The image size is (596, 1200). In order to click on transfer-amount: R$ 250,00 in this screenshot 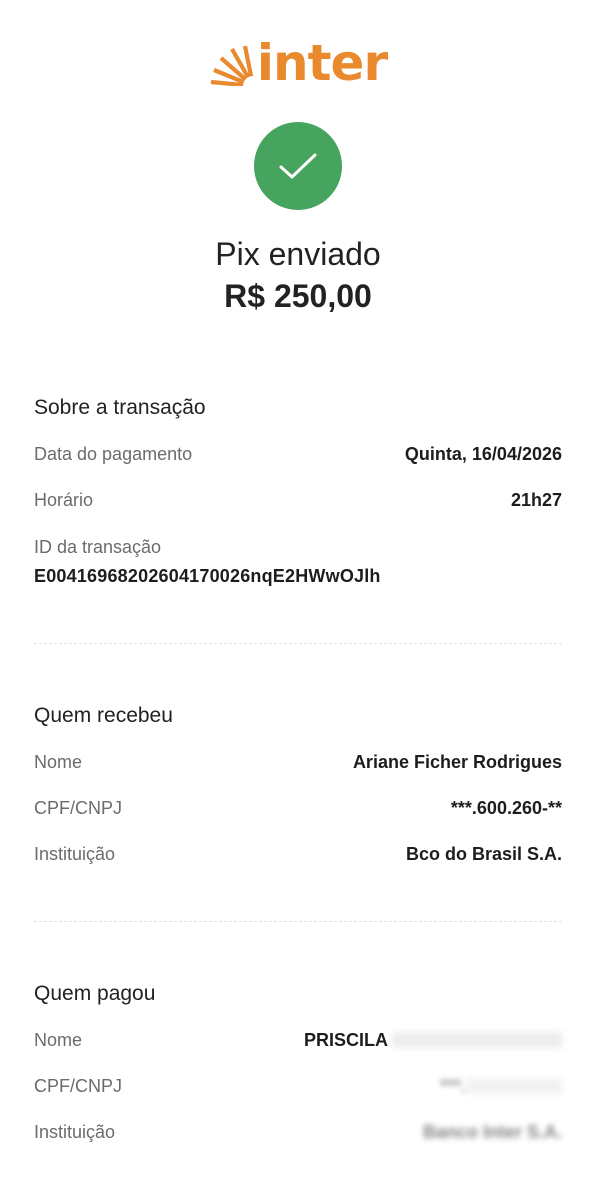, I will do `click(298, 296)`.